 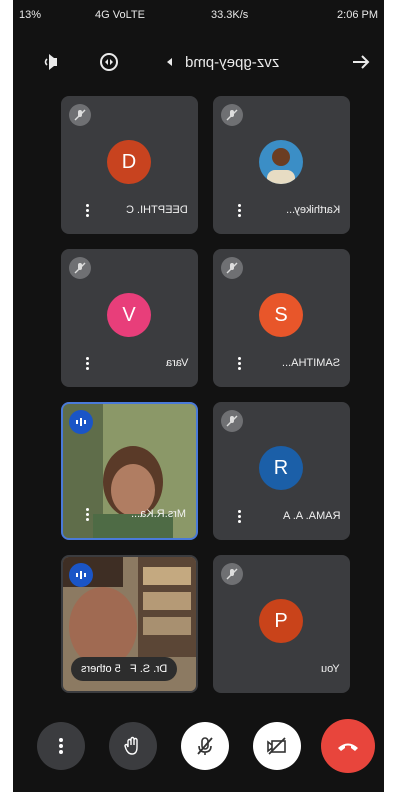 I want to click on participant-tile: R RAMA. A. A, so click(x=281, y=471).